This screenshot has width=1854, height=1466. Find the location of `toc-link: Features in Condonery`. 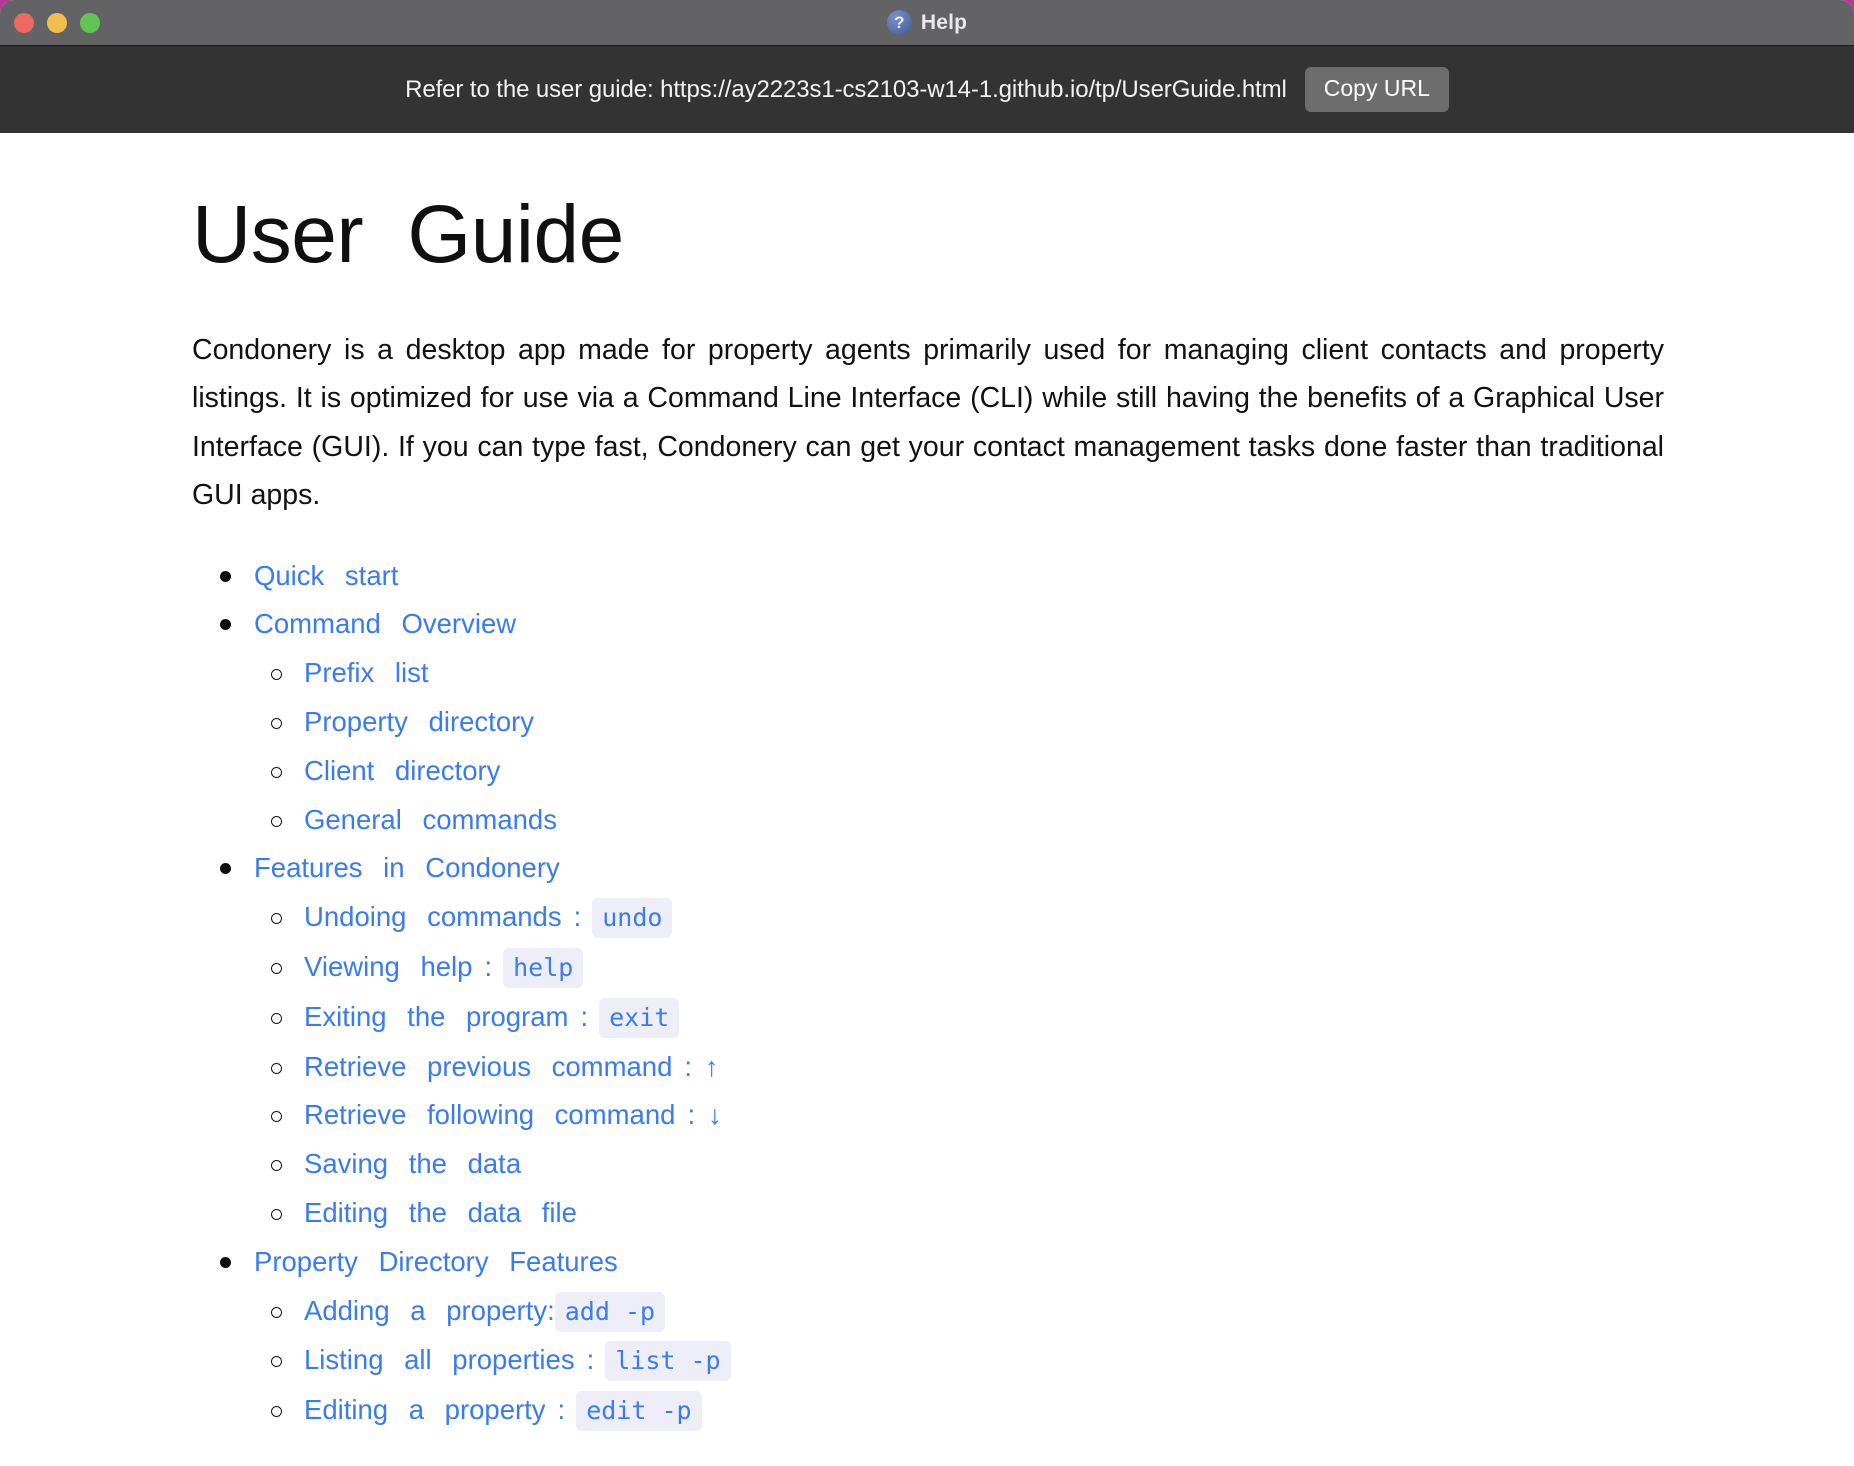

toc-link: Features in Condonery is located at coordinates (407, 867).